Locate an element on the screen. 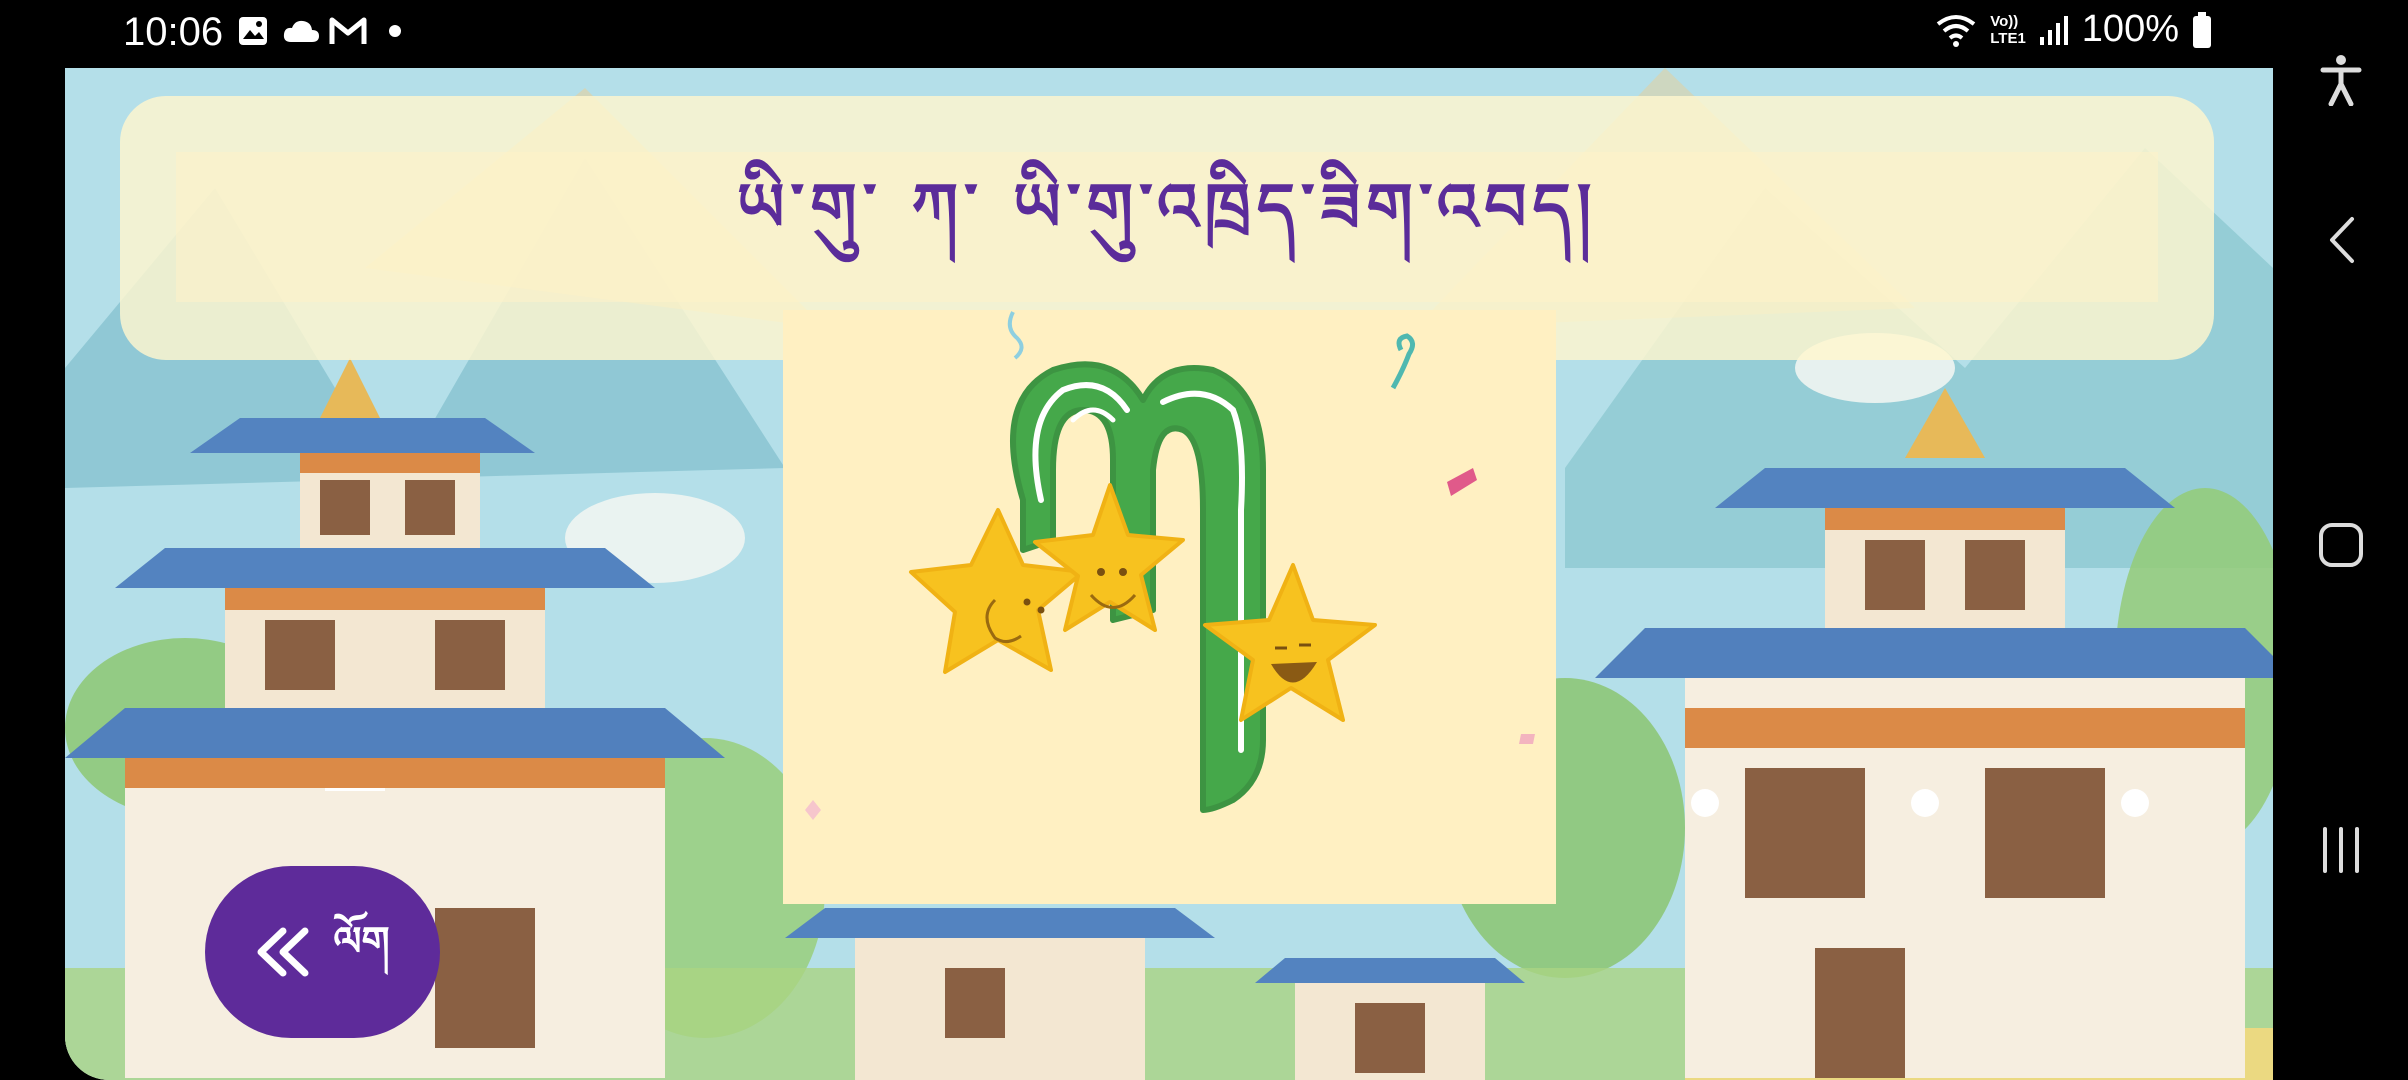 The width and height of the screenshot is (2408, 1080). volte-label-top: Vo)) is located at coordinates (2004, 21).